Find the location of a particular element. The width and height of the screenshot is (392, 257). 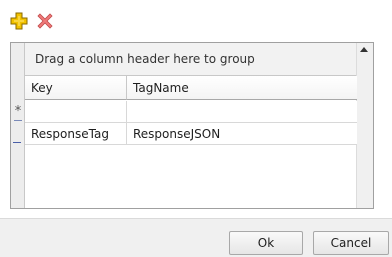

tagname-value: ResponseJSON is located at coordinates (177, 133).